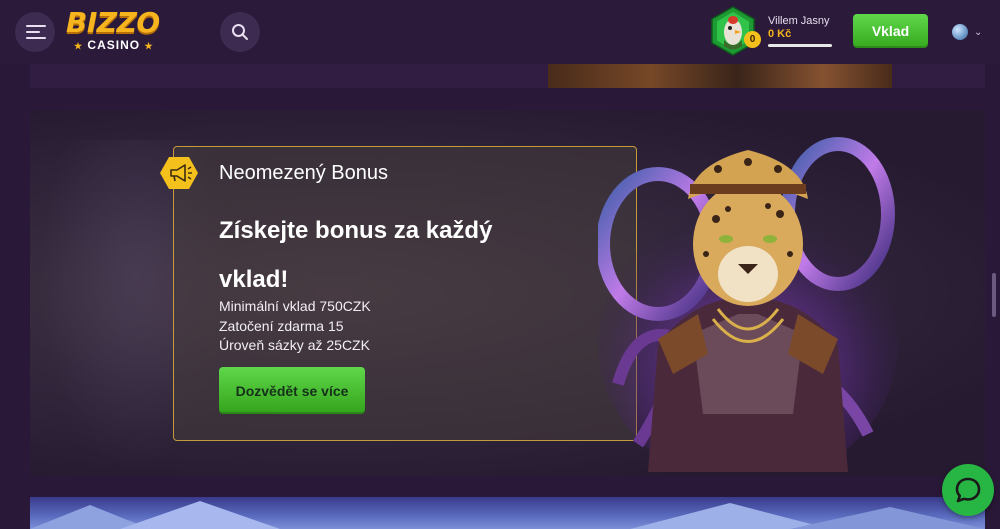  I want to click on mountains-image, so click(507, 515).